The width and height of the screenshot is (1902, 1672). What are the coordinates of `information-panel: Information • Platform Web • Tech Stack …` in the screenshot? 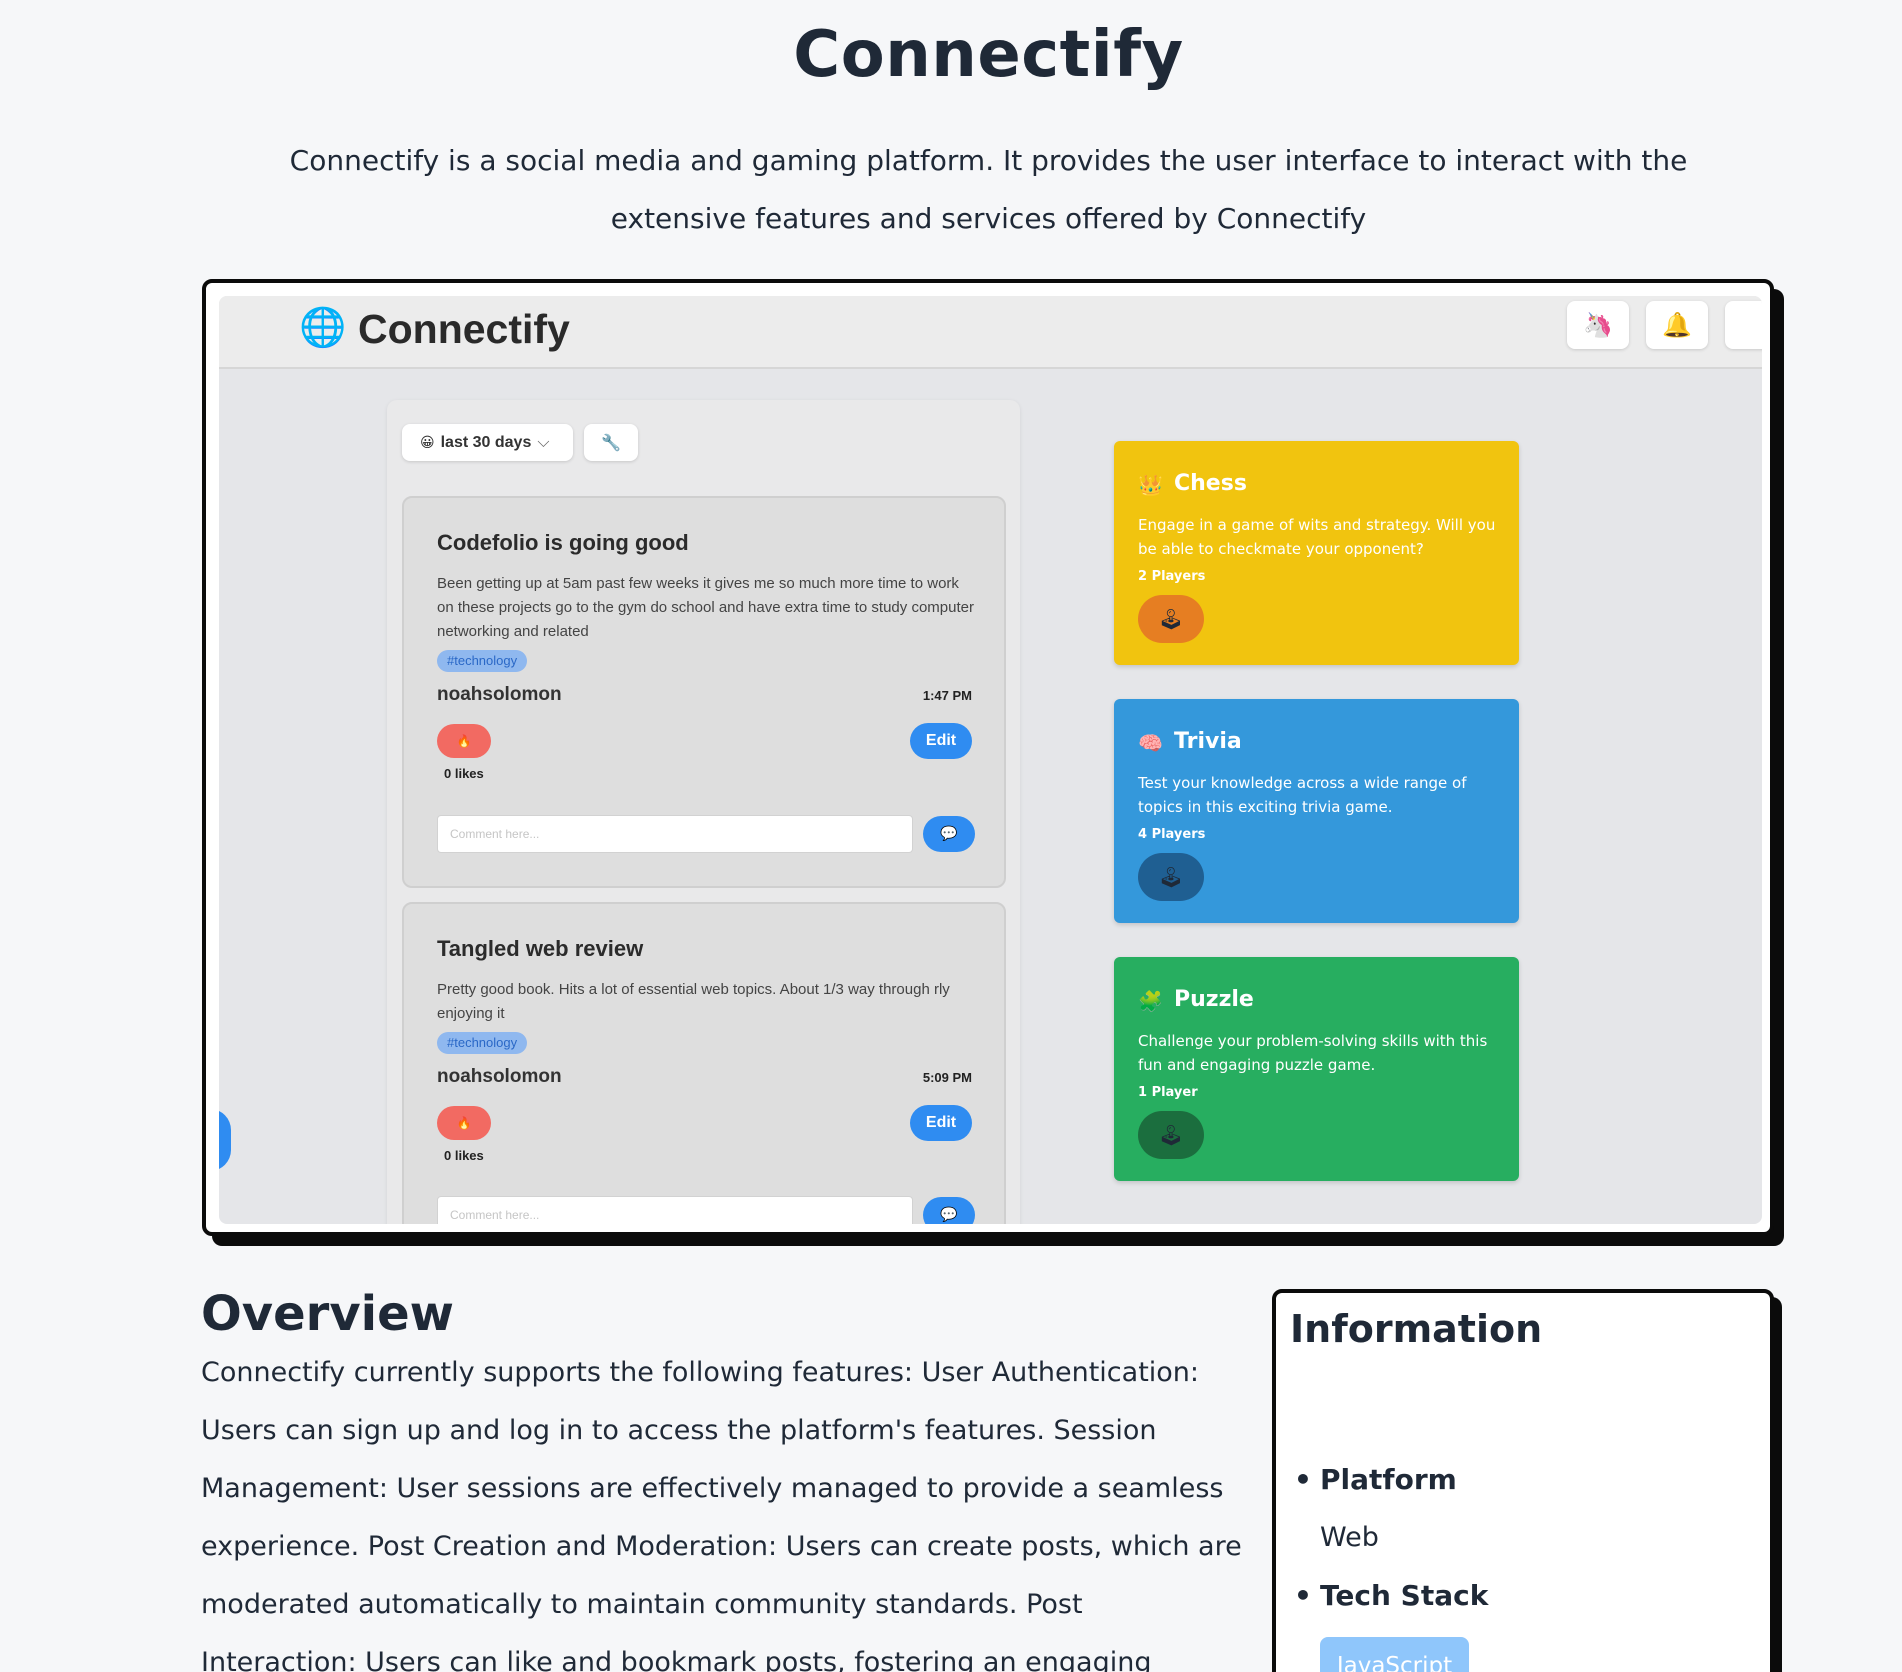 It's located at (1523, 1480).